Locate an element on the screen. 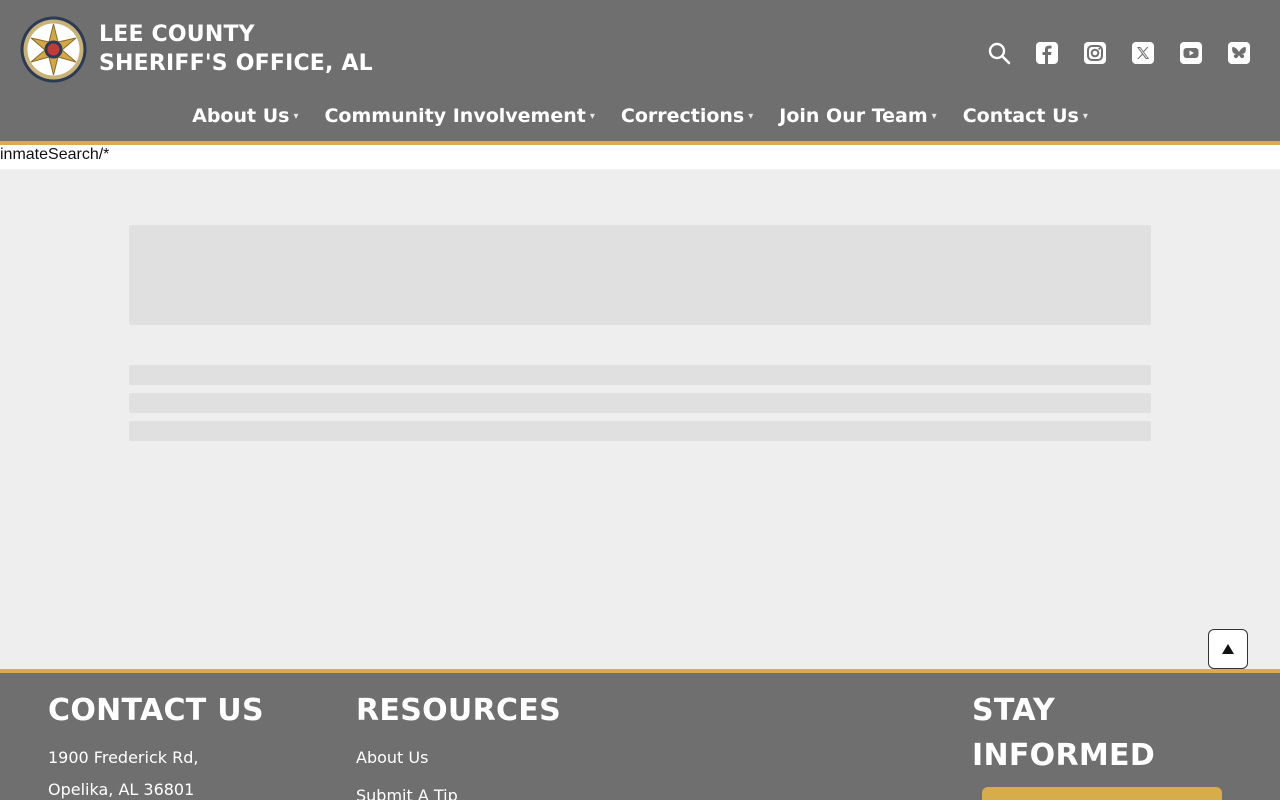 Image resolution: width=1280 pixels, height=800 pixels. header-icons is located at coordinates (1119, 53).